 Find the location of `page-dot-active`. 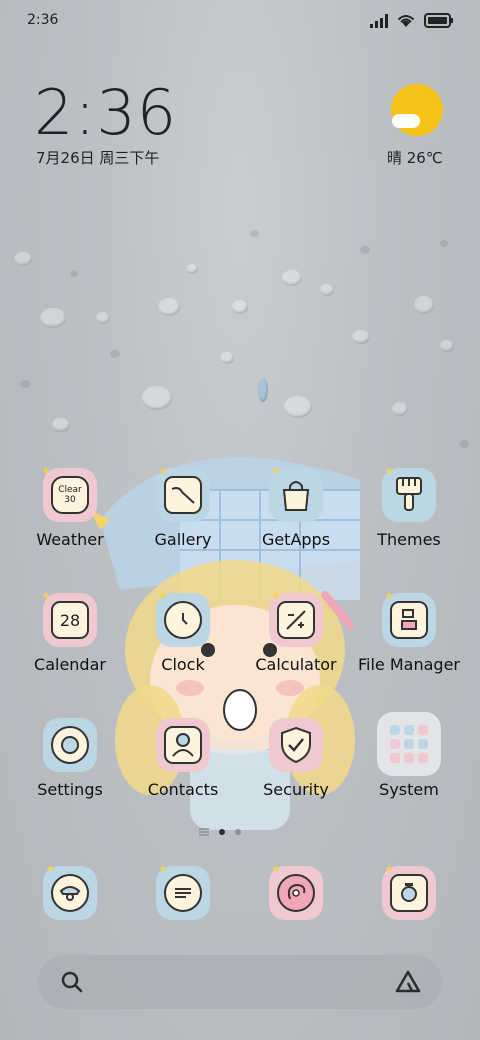

page-dot-active is located at coordinates (222, 832).